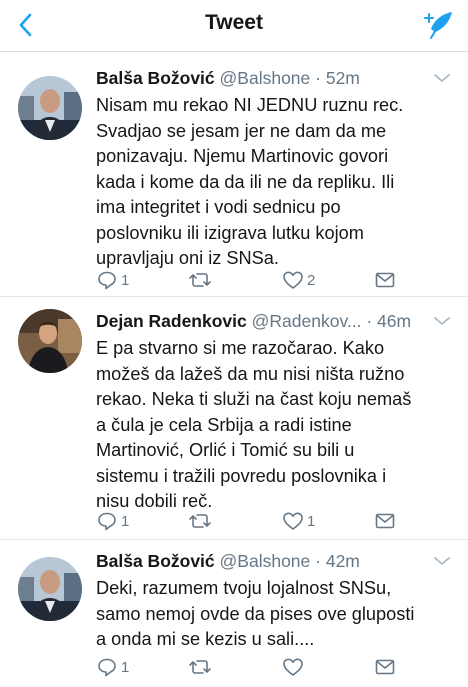  What do you see at coordinates (254, 399) in the screenshot?
I see `tweet-line: rekao. Neka ti služi na čast koju nemaš` at bounding box center [254, 399].